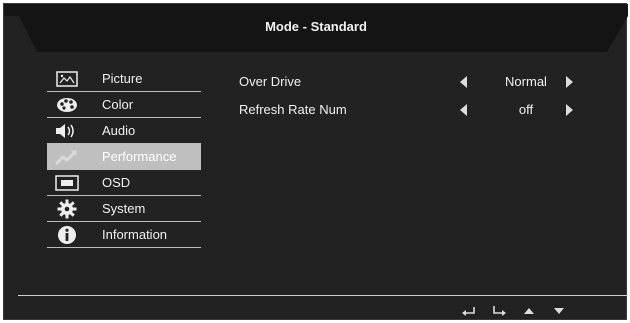 Image resolution: width=630 pixels, height=323 pixels. I want to click on header-bar: Mode - Standard, so click(316, 28).